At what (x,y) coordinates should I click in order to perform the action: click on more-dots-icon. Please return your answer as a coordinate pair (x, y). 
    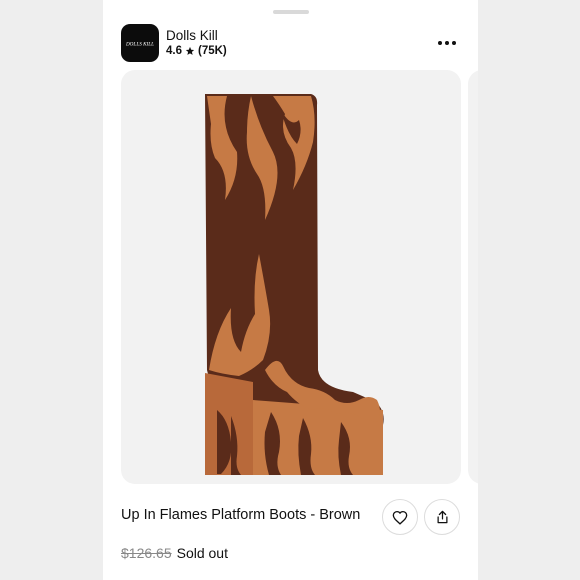
    Looking at the image, I should click on (447, 43).